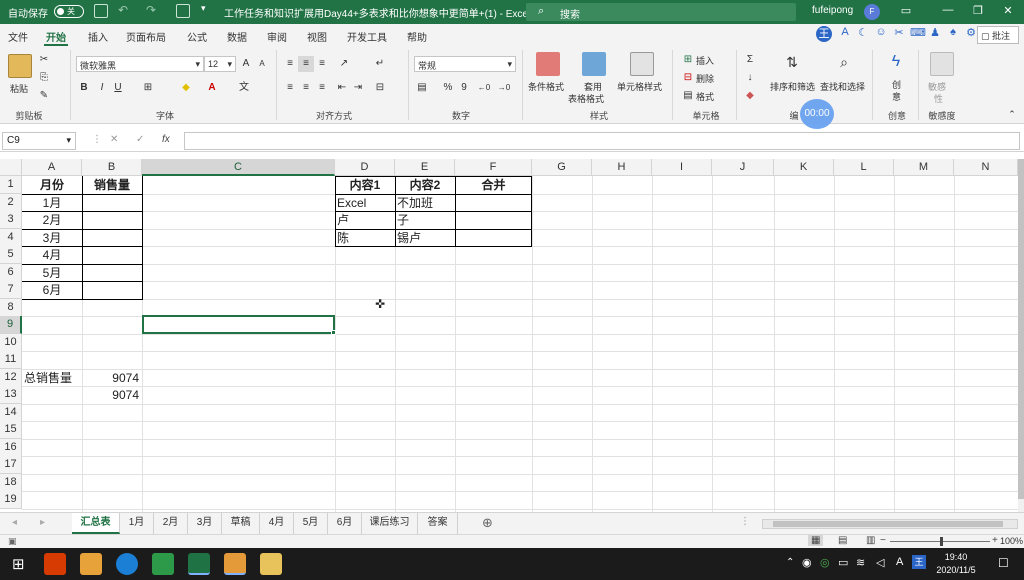 This screenshot has height=580, width=1024. I want to click on sheet-tab-mar: 3月, so click(205, 523).